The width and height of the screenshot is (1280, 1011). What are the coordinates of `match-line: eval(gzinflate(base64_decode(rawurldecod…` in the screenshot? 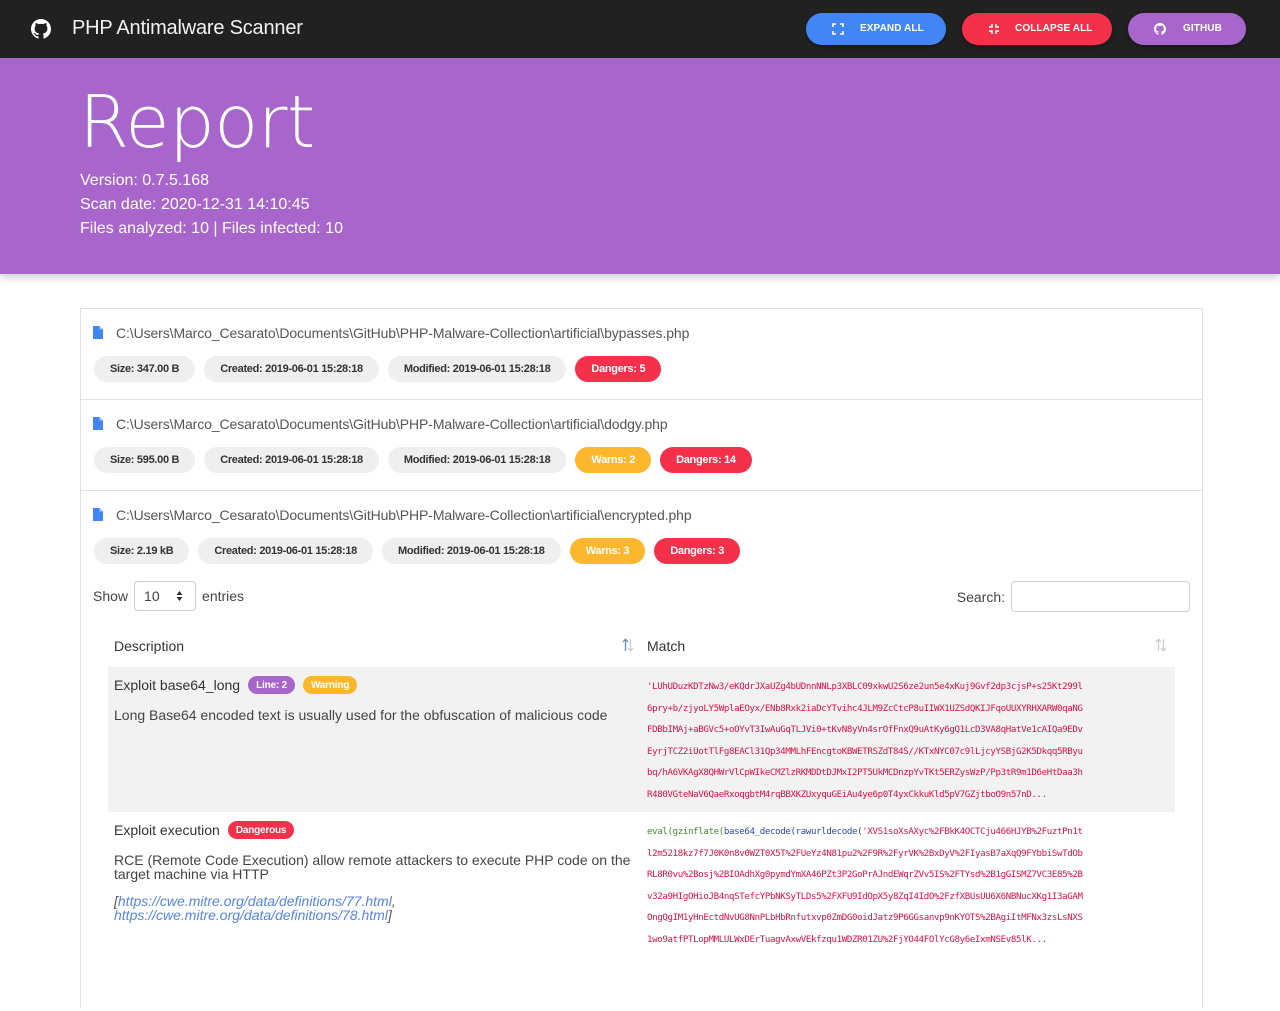 It's located at (911, 833).